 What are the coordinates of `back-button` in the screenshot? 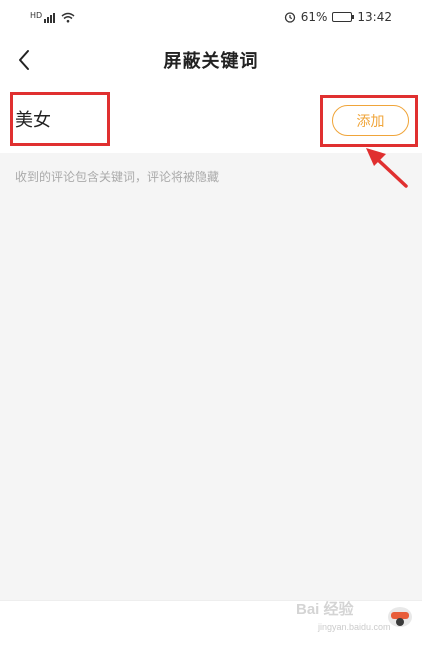 It's located at (24, 60).